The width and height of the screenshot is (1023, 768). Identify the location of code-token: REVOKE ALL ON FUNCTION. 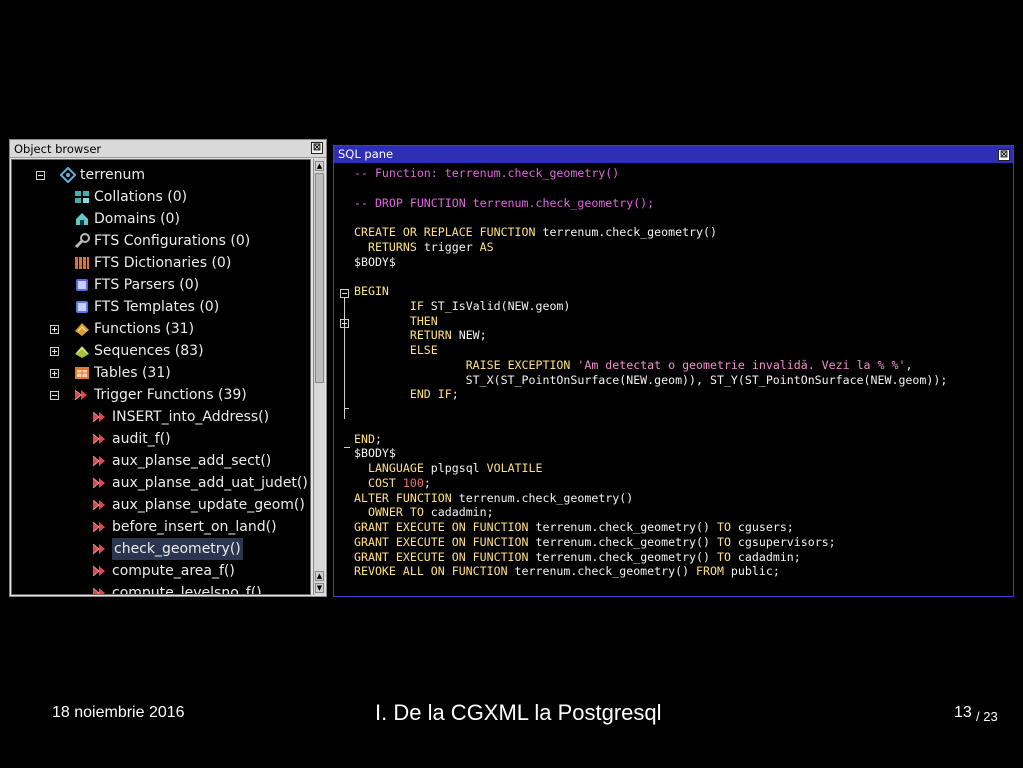
(431, 571).